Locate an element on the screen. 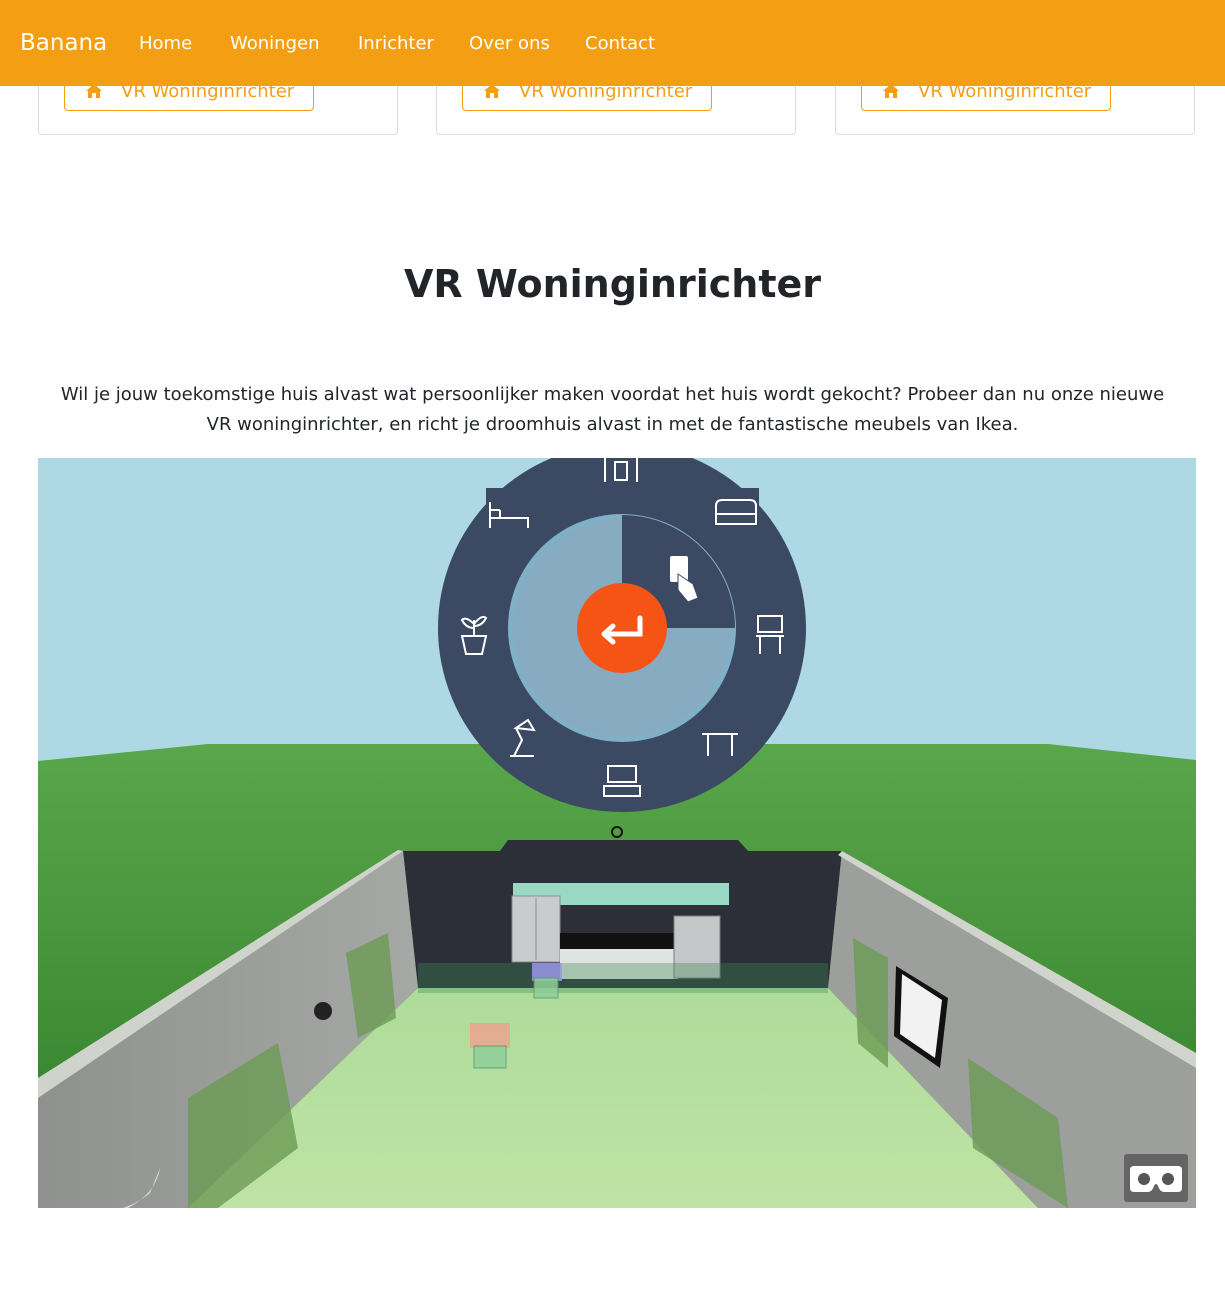 This screenshot has height=1301, width=1225. page-title: VR Woninginrichter is located at coordinates (612, 284).